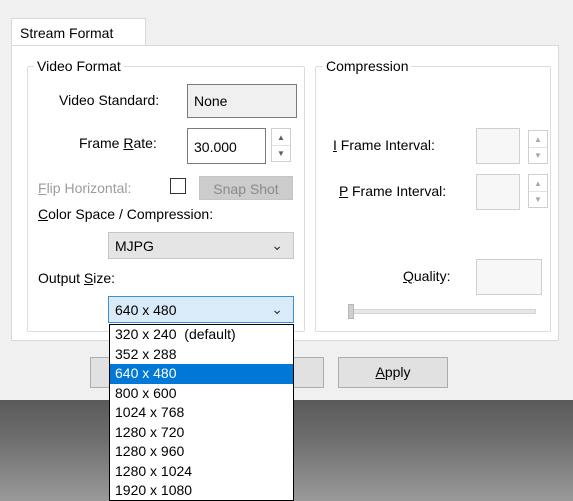 The height and width of the screenshot is (501, 573). I want to click on snap-shot-label: Snap Shot, so click(246, 189).